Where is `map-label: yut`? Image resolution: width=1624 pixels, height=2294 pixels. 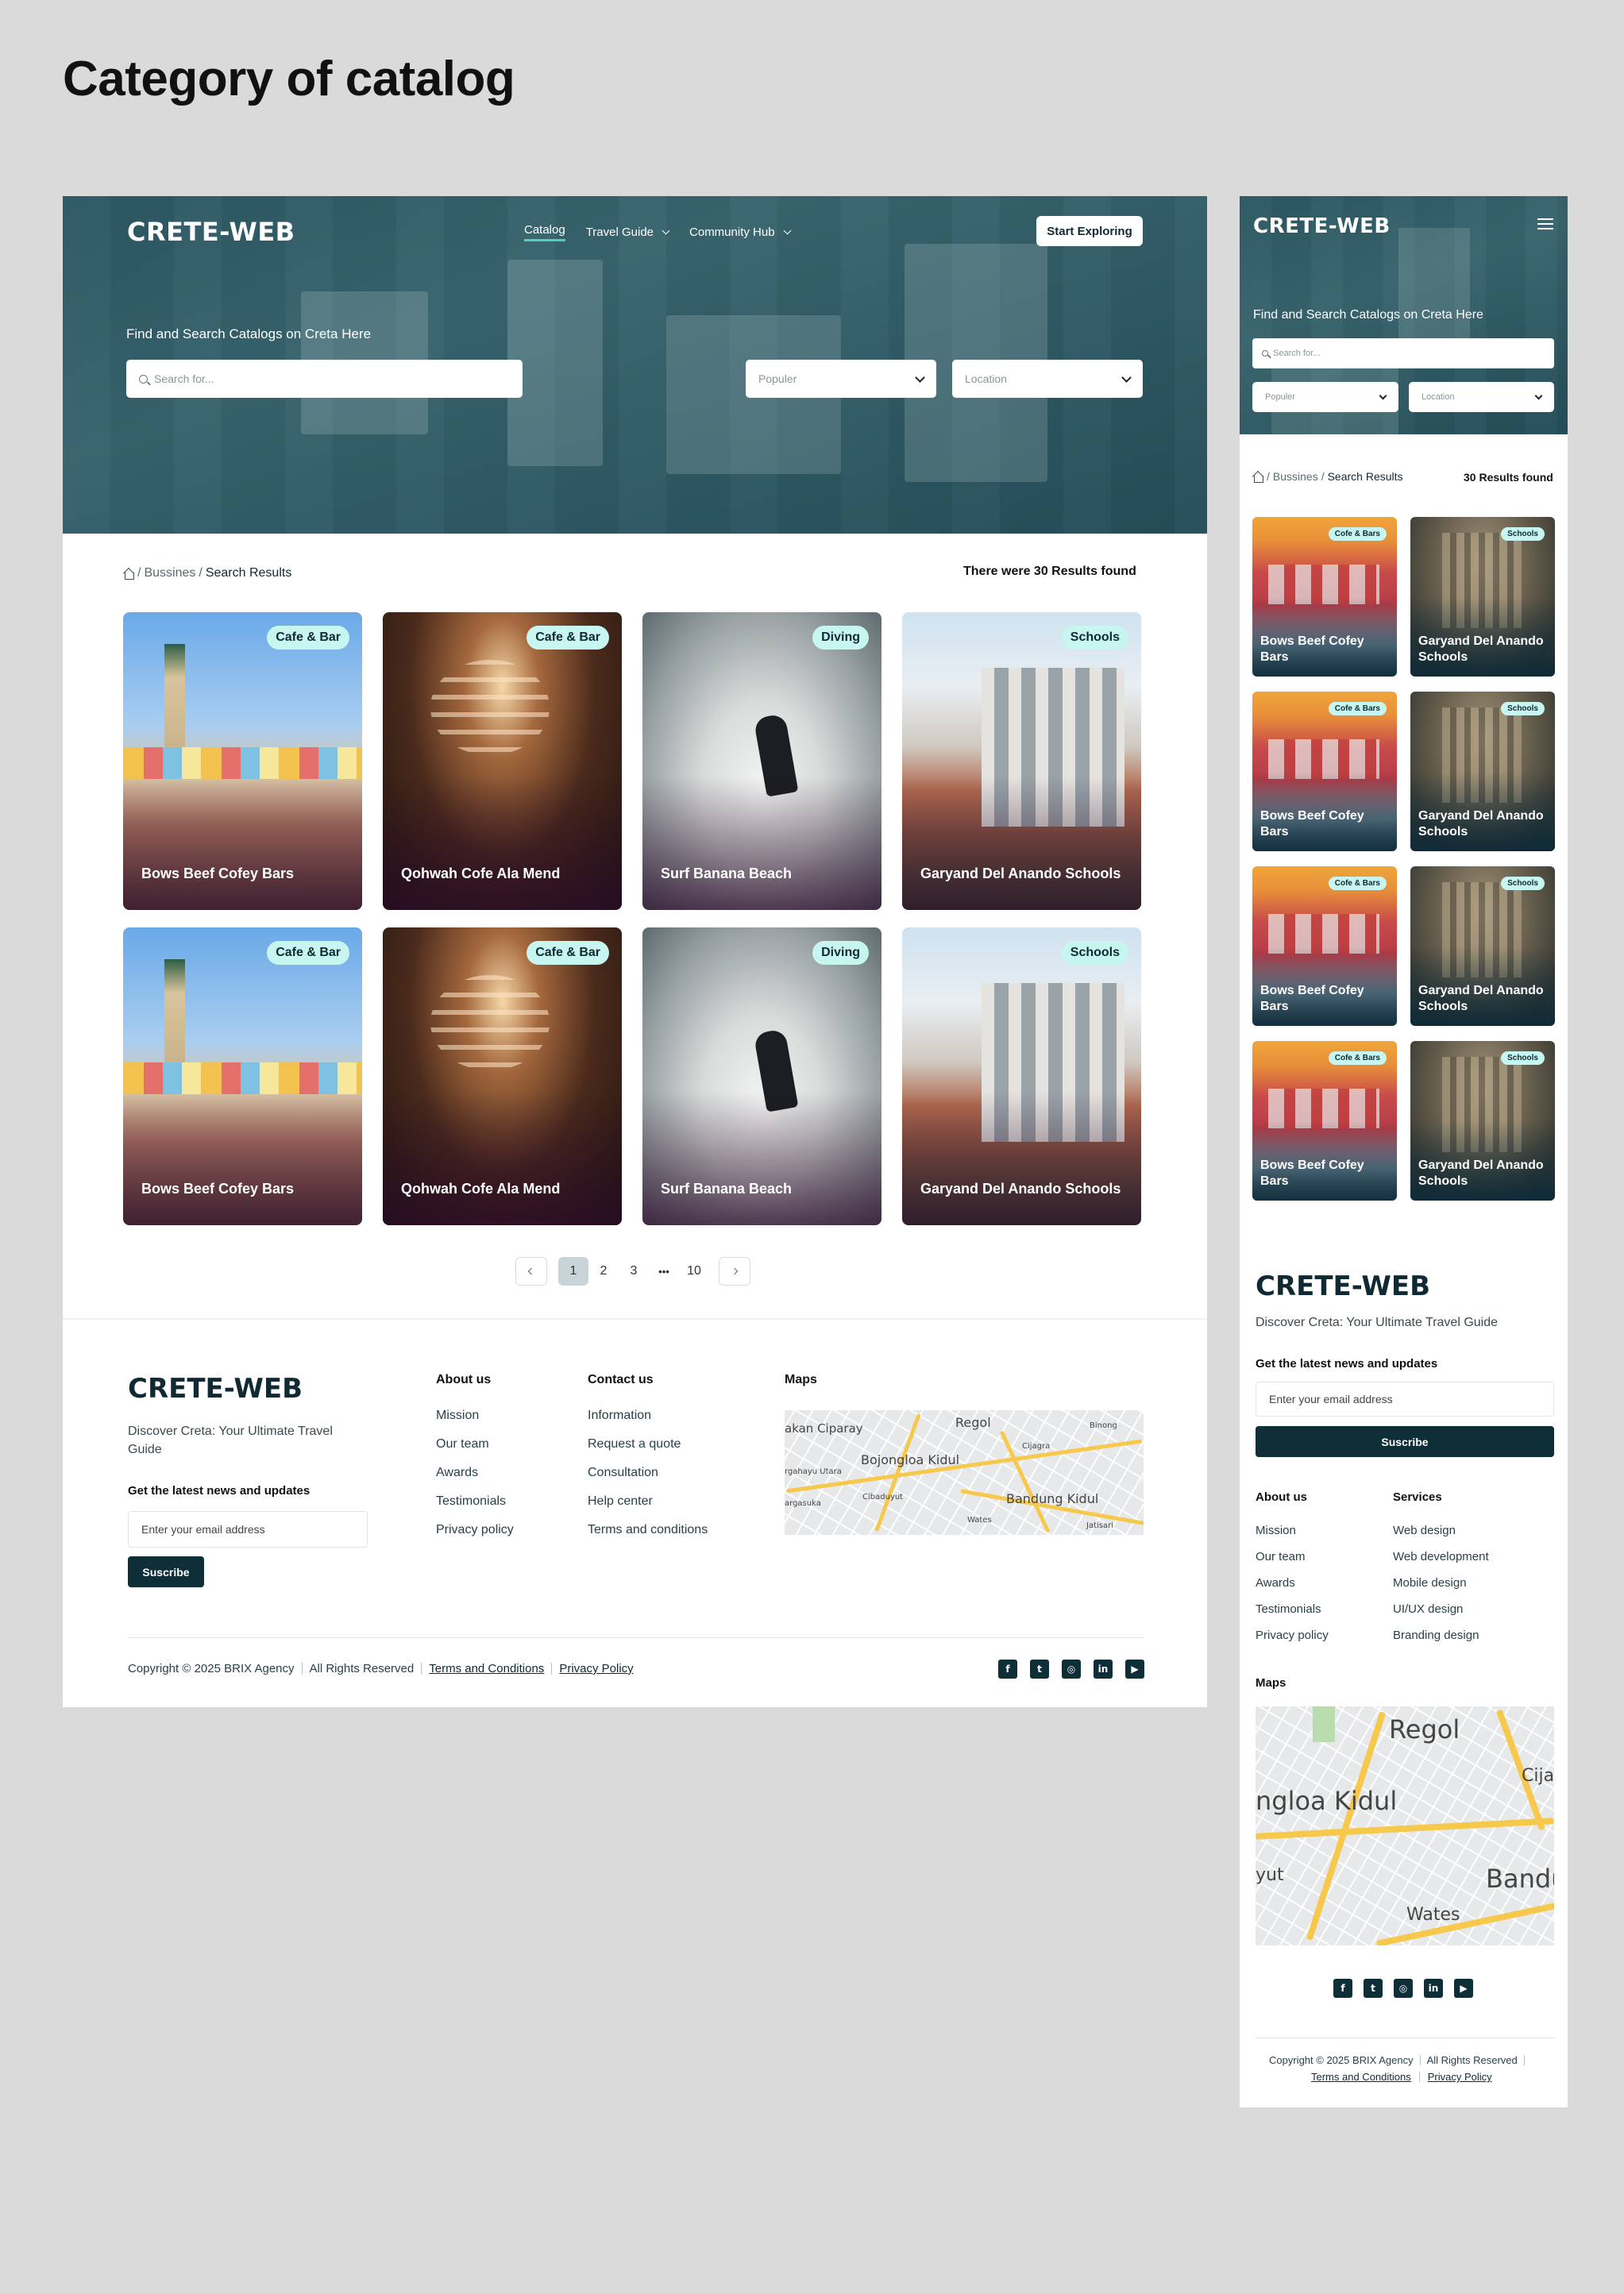
map-label: yut is located at coordinates (1270, 1875).